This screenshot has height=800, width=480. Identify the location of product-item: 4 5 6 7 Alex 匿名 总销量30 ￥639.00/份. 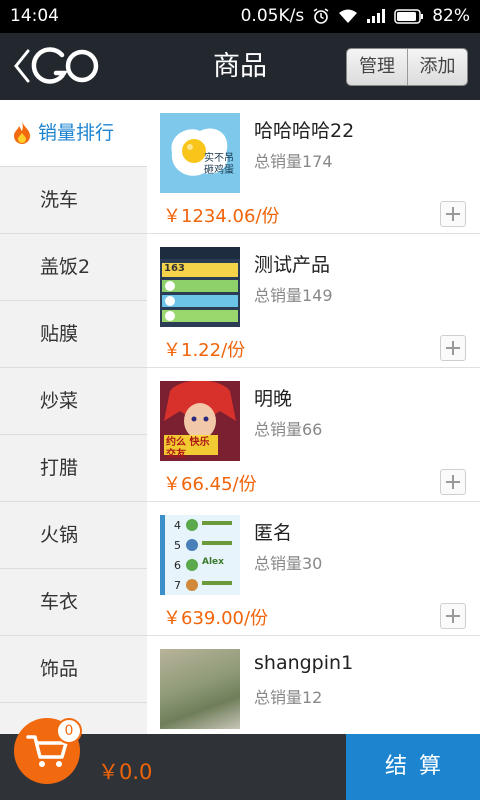
(313, 569).